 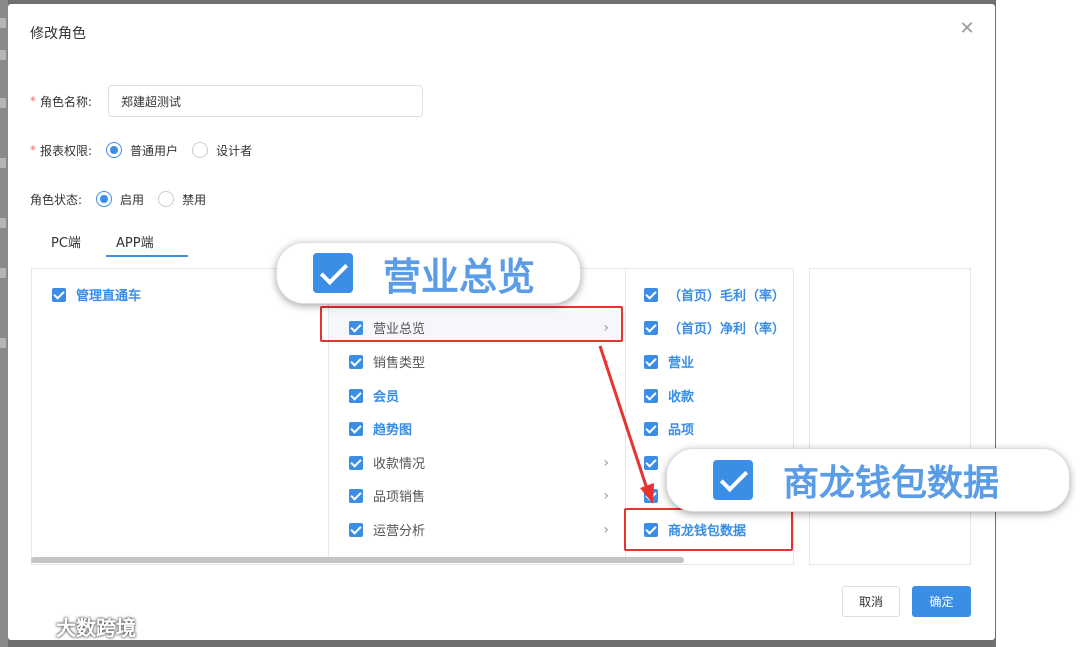 What do you see at coordinates (890, 416) in the screenshot?
I see `side-panel` at bounding box center [890, 416].